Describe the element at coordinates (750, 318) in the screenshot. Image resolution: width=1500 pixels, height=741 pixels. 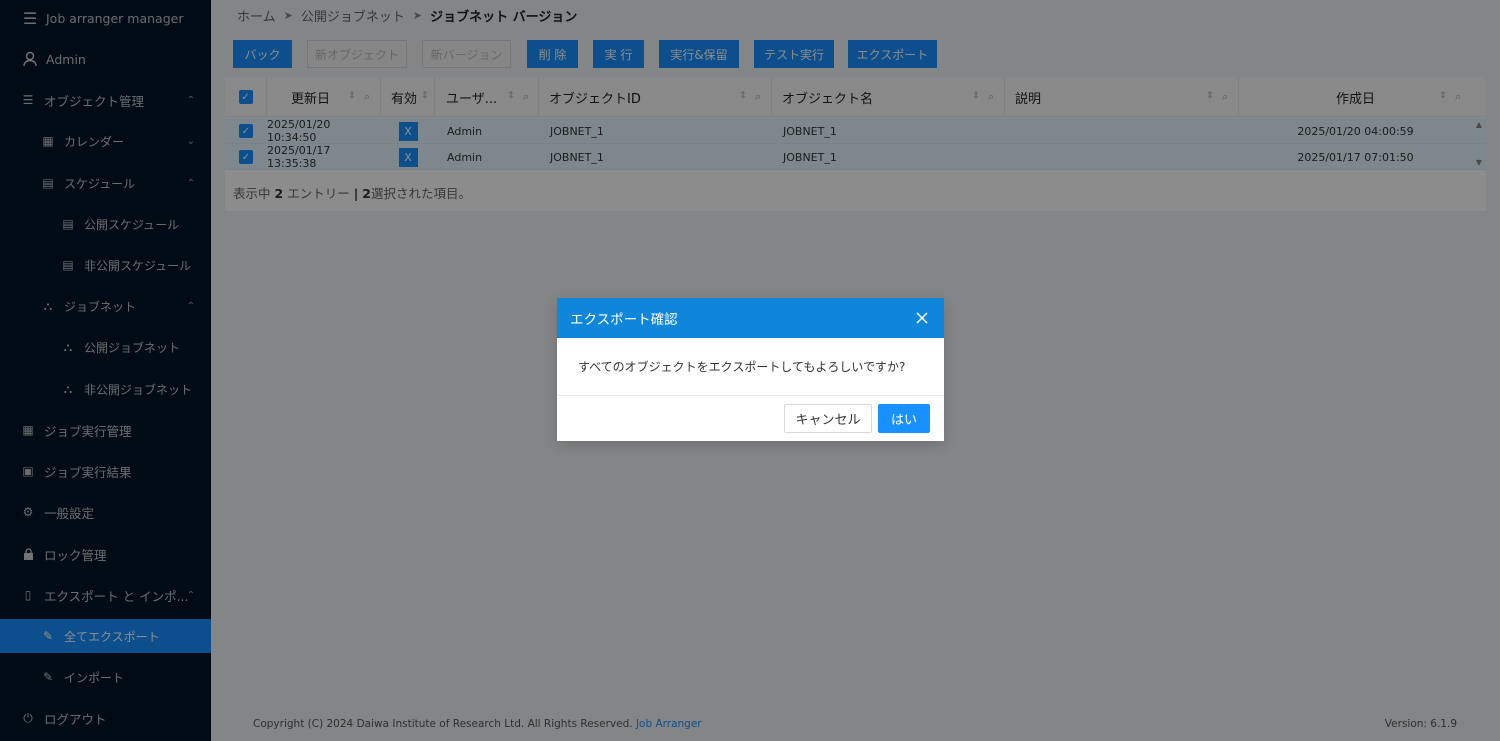
I see `dialog-header: エクスポート確認` at that location.